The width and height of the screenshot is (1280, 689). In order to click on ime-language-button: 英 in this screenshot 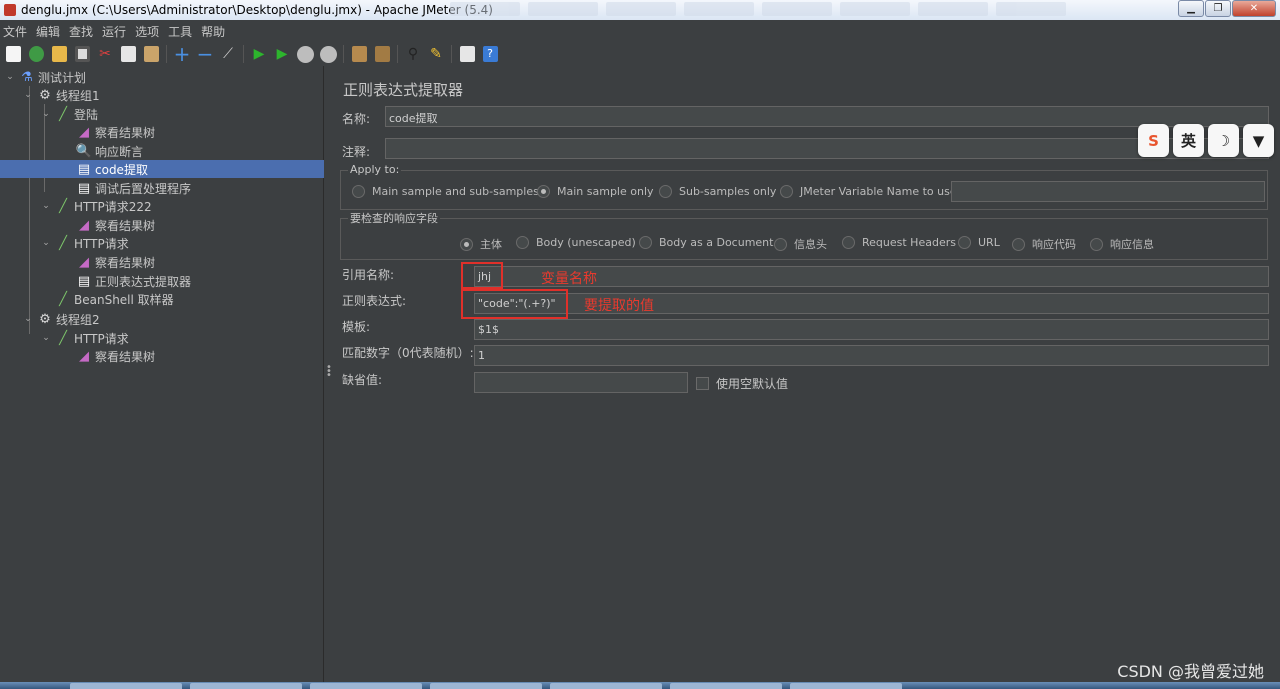, I will do `click(1188, 140)`.